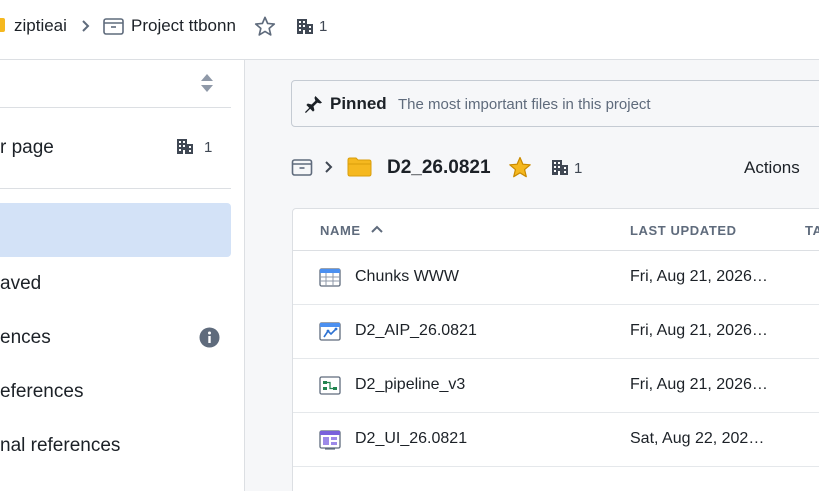  What do you see at coordinates (208, 147) in the screenshot?
I see `sidebar-item-count: 1` at bounding box center [208, 147].